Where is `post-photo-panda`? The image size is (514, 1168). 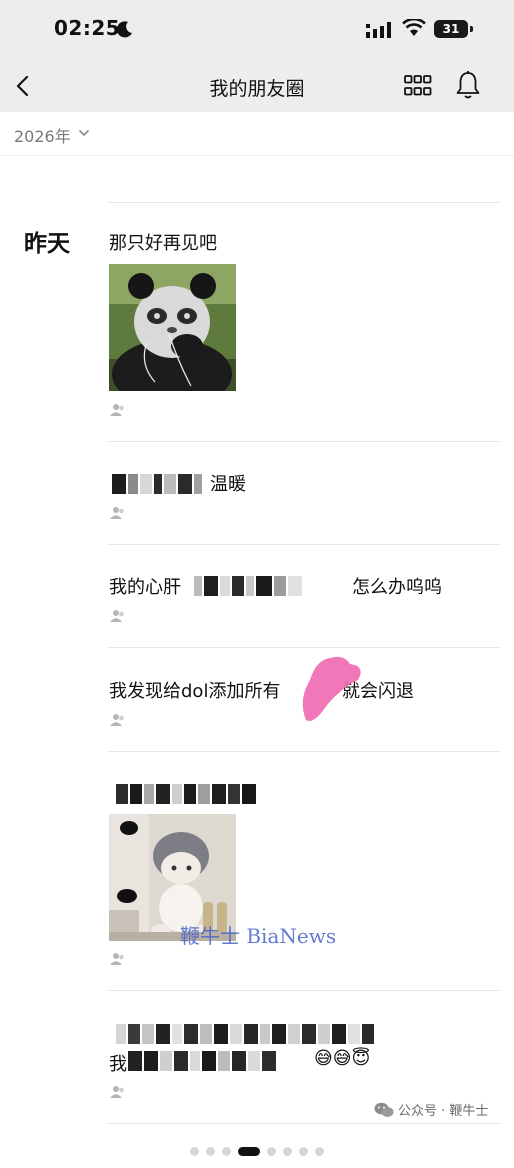
post-photo-panda is located at coordinates (172, 327).